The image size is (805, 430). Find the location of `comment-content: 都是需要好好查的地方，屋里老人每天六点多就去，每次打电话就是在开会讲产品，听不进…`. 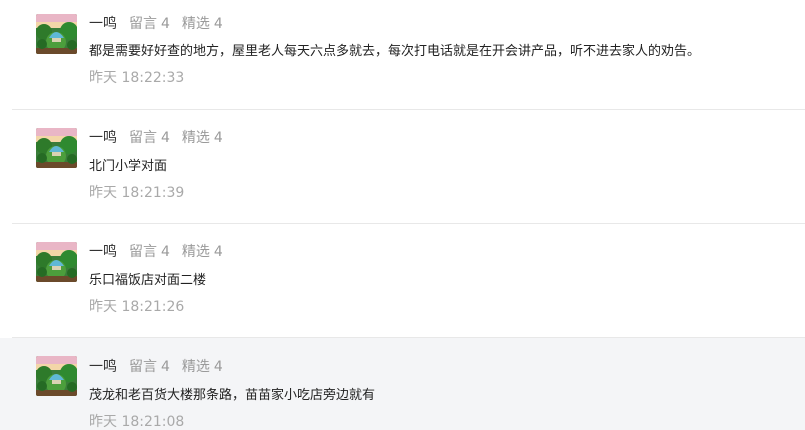

comment-content: 都是需要好好查的地方，屋里老人每天六点多就去，每次打电话就是在开会讲产品，听不进… is located at coordinates (395, 51).